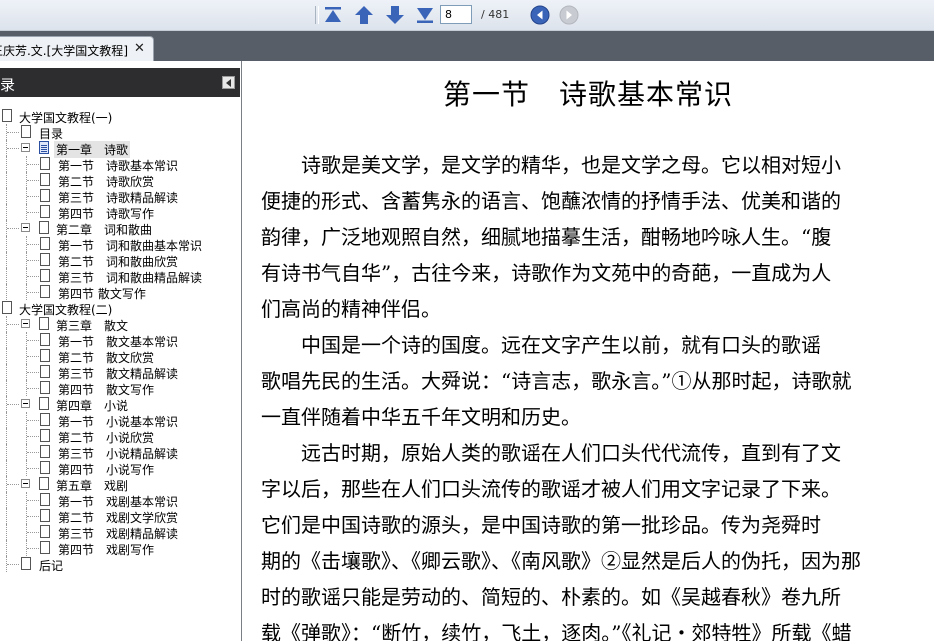  Describe the element at coordinates (120, 484) in the screenshot. I see `bookmark-item: 第五章 戏剧` at that location.